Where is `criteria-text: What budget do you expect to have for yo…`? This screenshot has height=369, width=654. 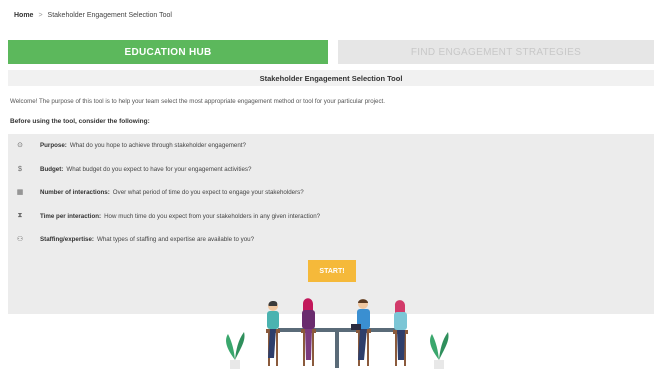
criteria-text: What budget do you expect to have for yo… is located at coordinates (159, 169).